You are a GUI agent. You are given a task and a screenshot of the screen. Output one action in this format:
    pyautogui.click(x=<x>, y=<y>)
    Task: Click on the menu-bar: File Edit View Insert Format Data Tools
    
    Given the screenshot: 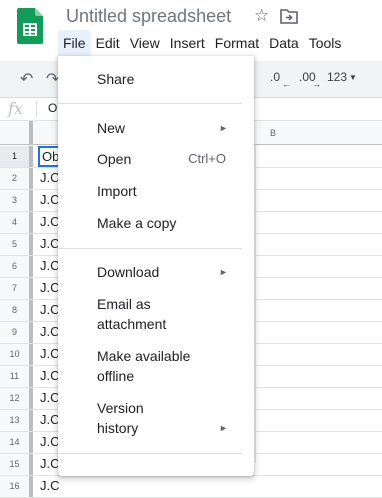 What is the action you would take?
    pyautogui.click(x=202, y=43)
    